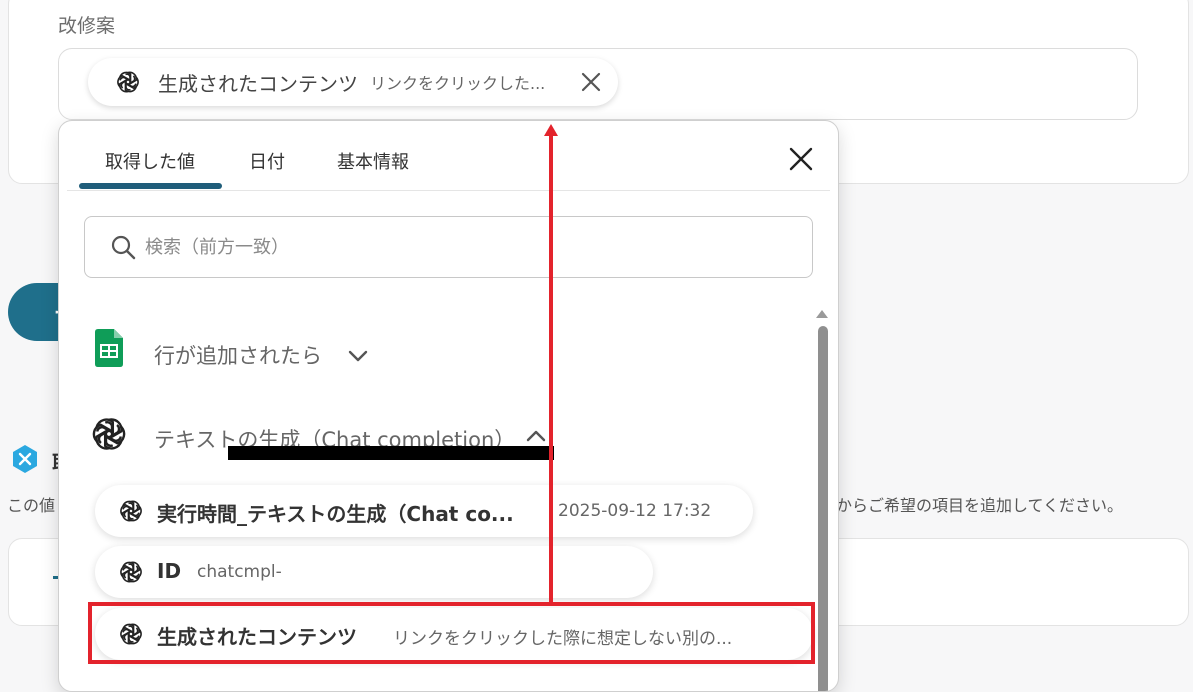  I want to click on chip-title: 生成されたコンテンツ, so click(258, 83).